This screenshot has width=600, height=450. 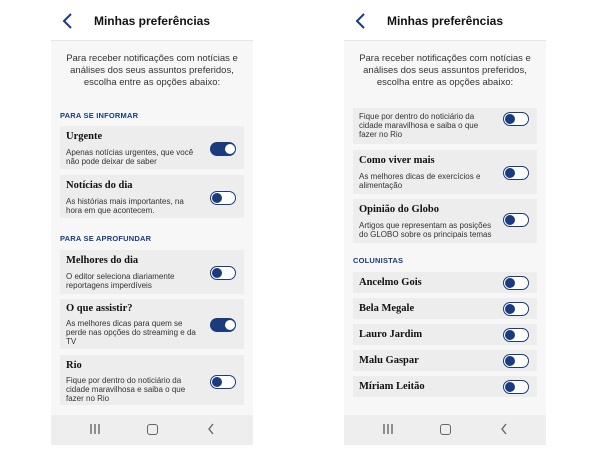 I want to click on columnist-name: Míriam Leitão, so click(x=392, y=386).